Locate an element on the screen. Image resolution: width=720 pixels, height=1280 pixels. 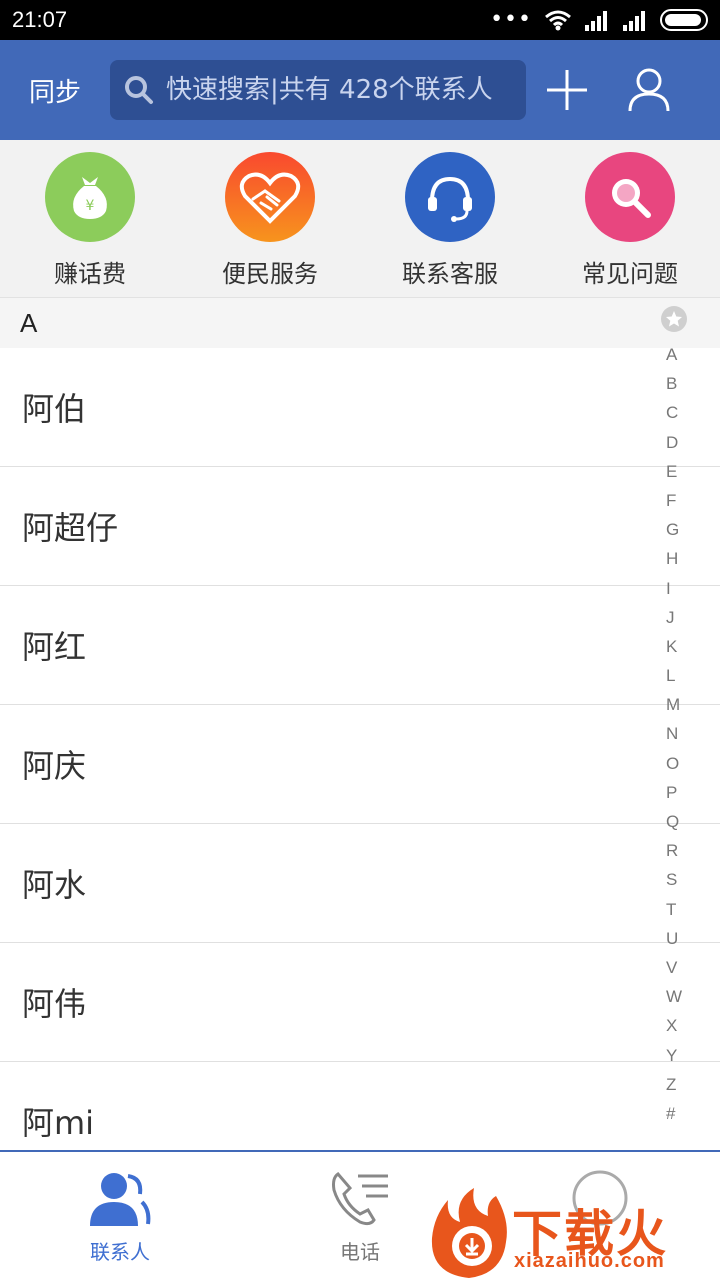
quick-action-earn-credit: ¥ 赚话费 is located at coordinates (90, 218).